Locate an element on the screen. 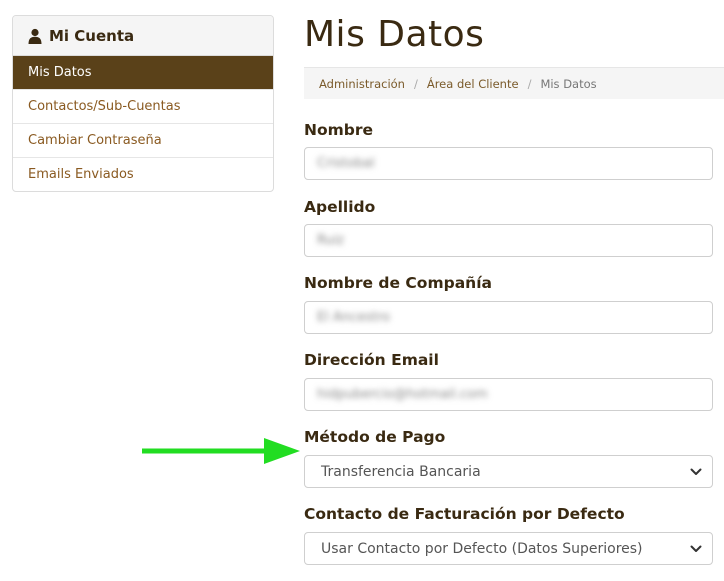 The height and width of the screenshot is (581, 724). sidebar-item-mis-datos: Mis Datos is located at coordinates (143, 72).